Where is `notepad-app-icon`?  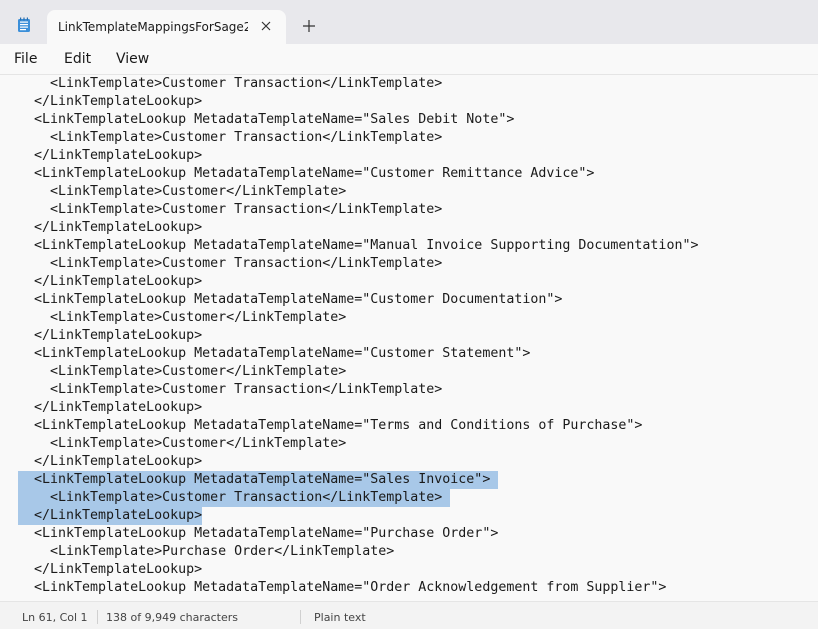 notepad-app-icon is located at coordinates (24, 24).